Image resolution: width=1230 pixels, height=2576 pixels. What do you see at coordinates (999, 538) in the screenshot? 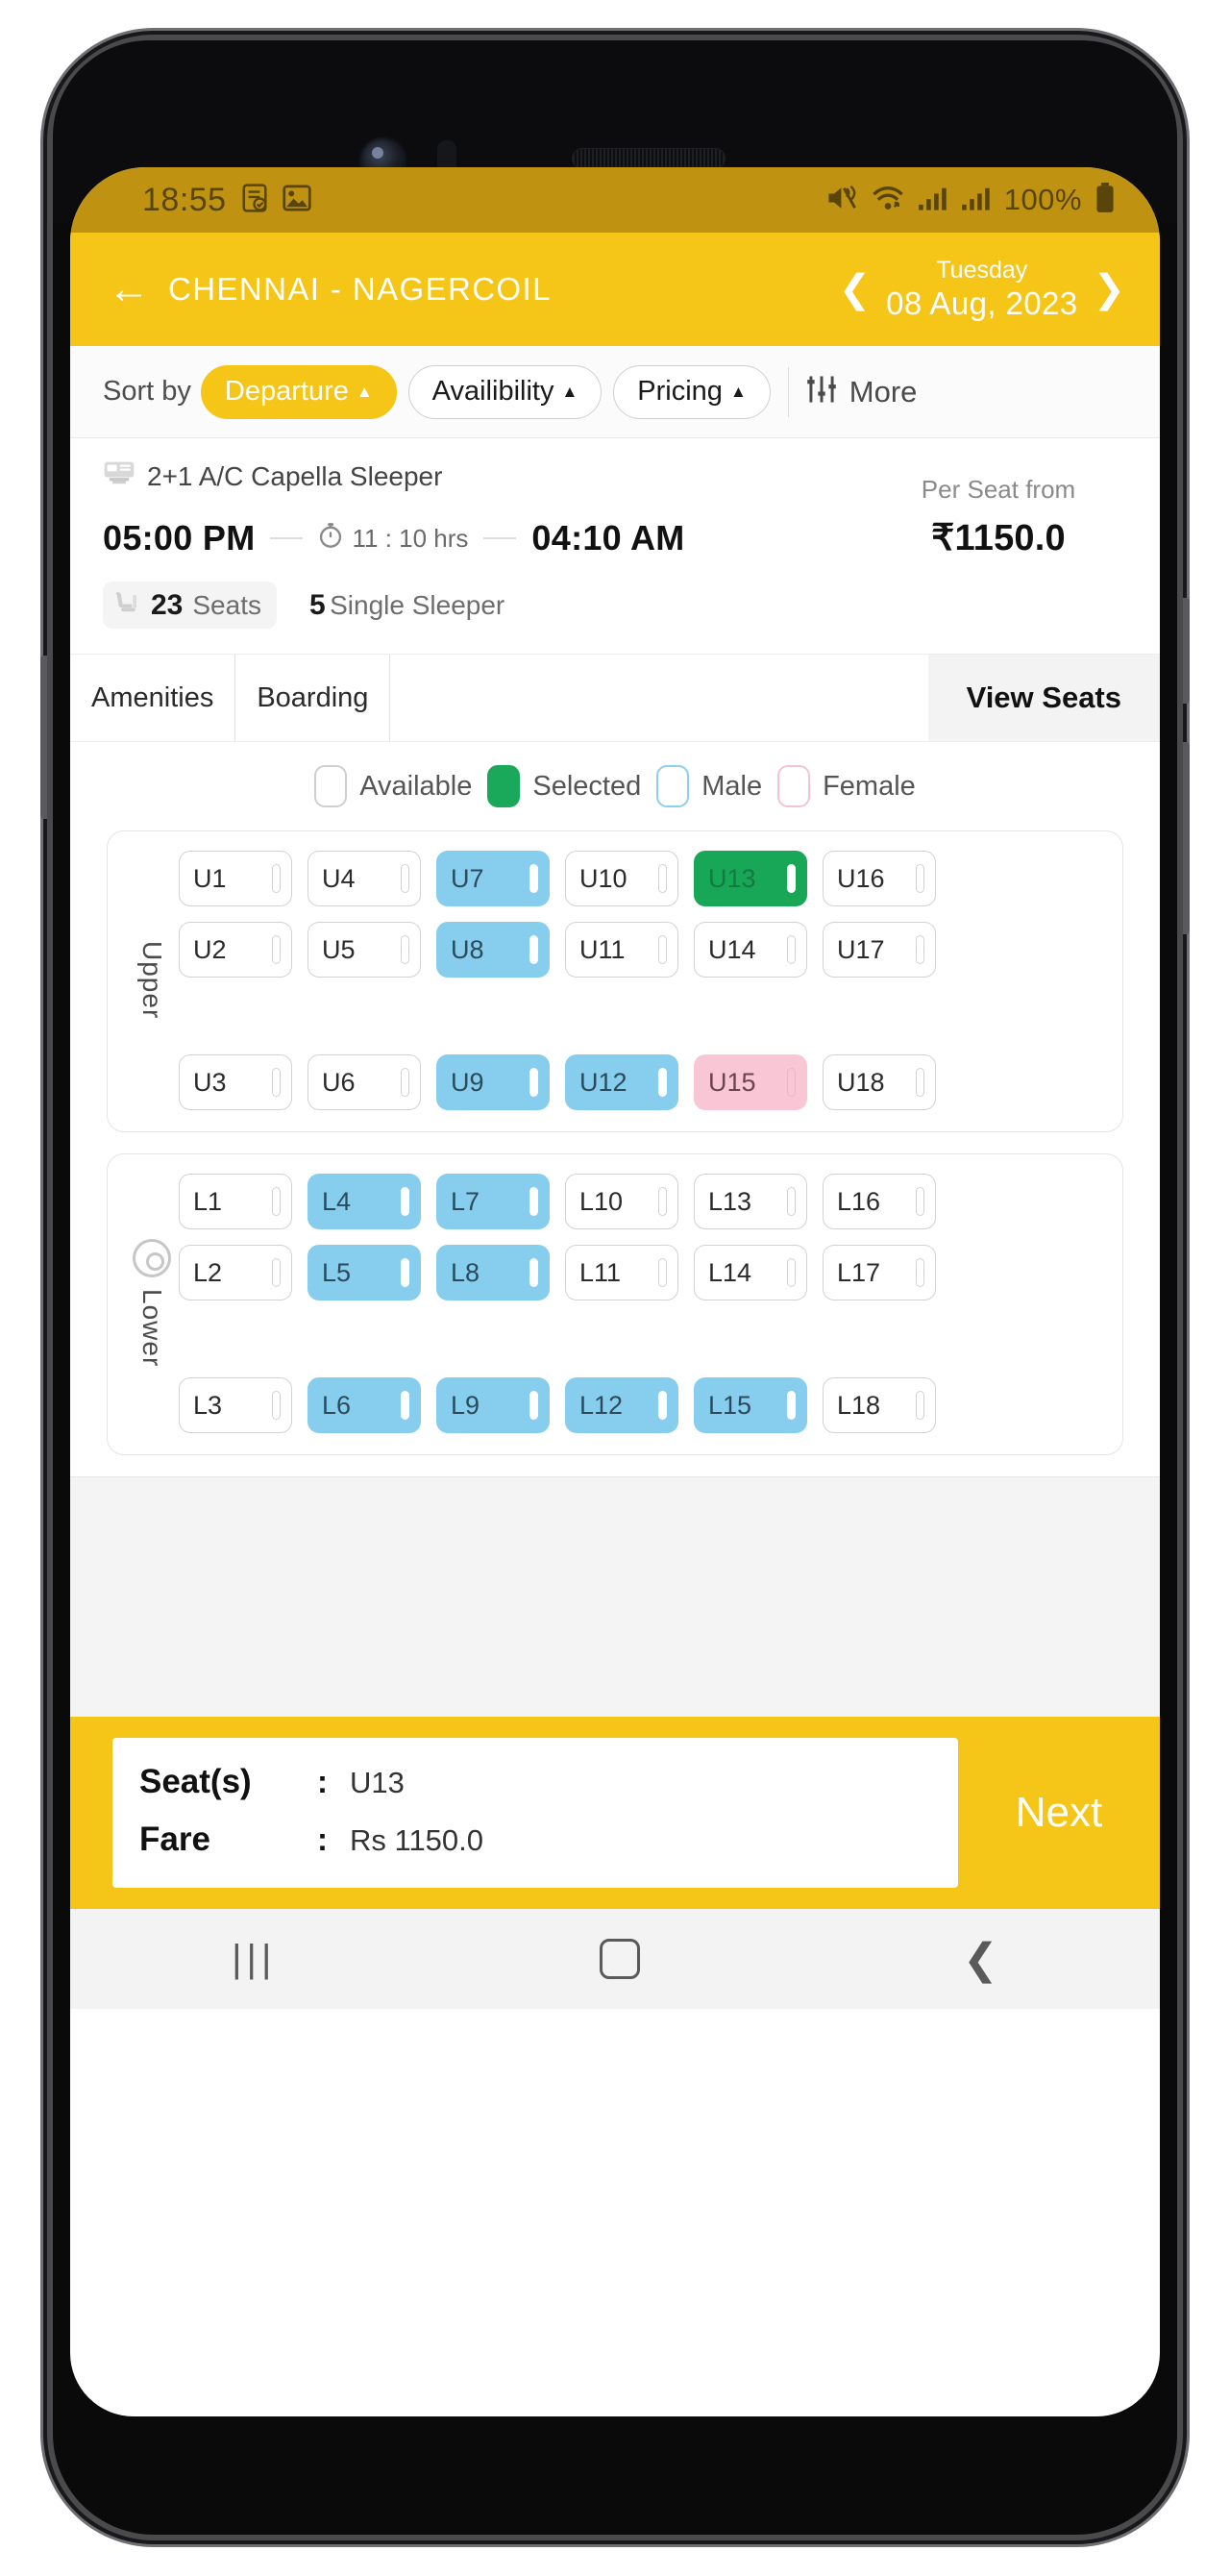
I see `price-value: ₹1150.0` at bounding box center [999, 538].